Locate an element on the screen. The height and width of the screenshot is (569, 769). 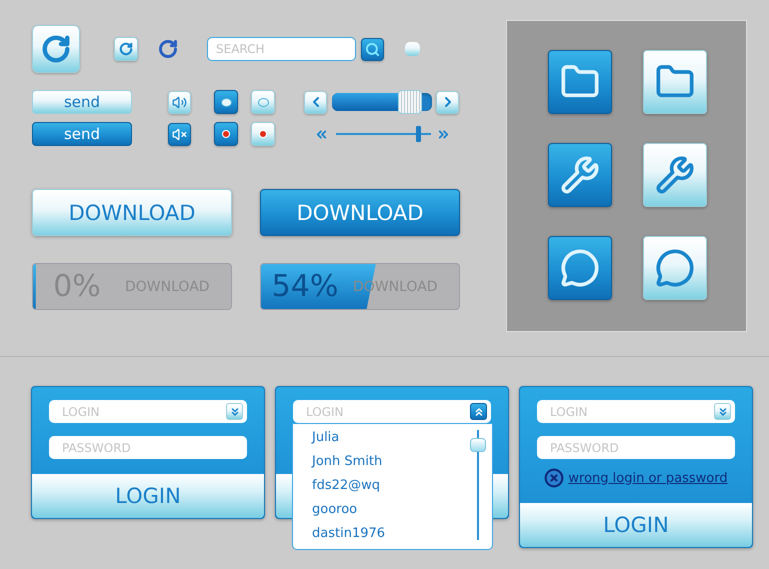
error-link: wrong login or password is located at coordinates (648, 478).